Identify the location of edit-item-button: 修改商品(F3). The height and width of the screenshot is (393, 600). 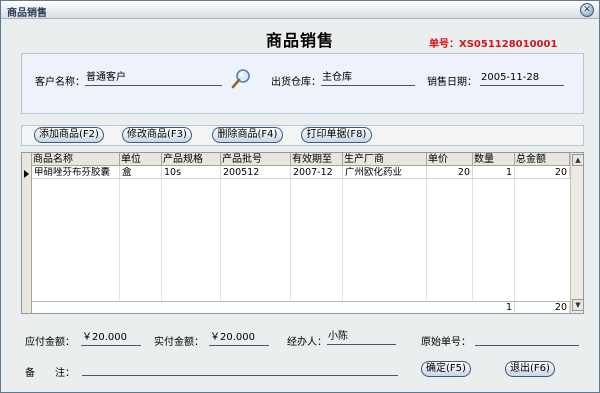
(157, 135).